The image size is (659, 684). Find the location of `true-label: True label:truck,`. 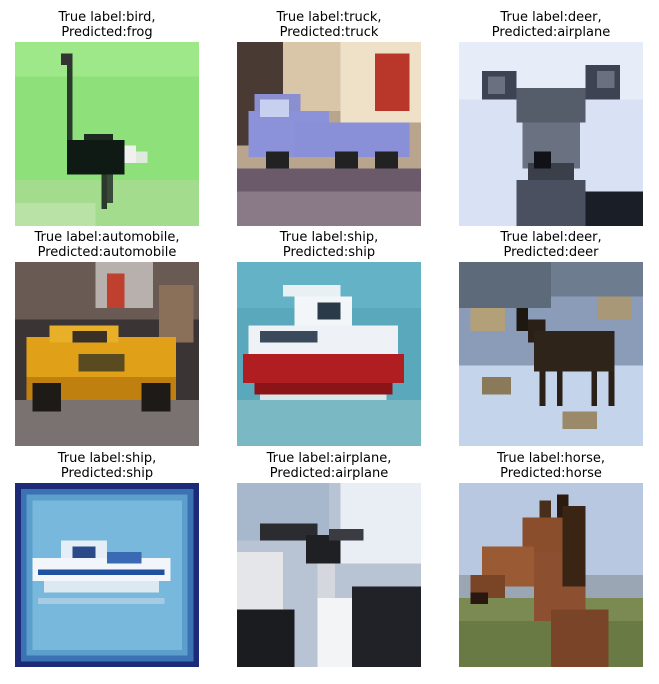

true-label: True label:truck, is located at coordinates (329, 17).